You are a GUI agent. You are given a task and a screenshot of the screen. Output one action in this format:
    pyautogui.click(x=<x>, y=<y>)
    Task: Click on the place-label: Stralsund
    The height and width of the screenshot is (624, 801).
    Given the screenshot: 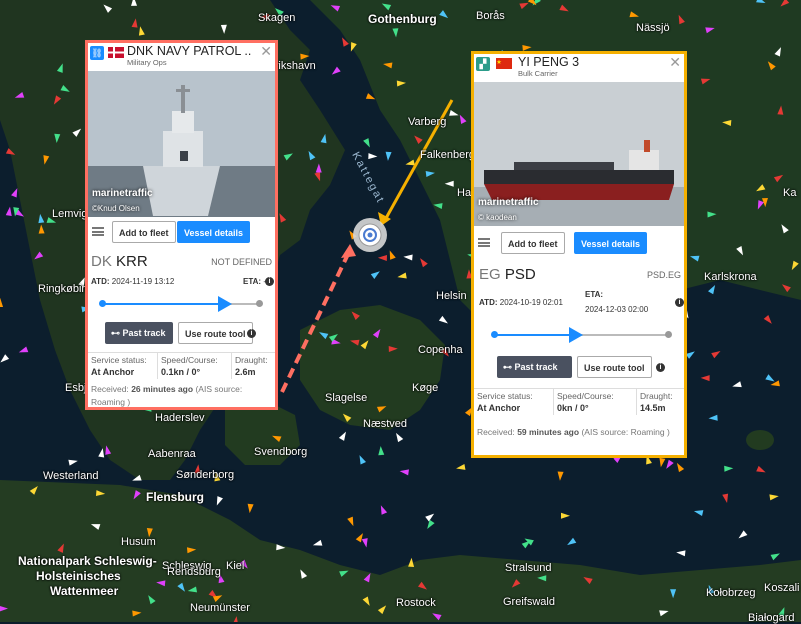 What is the action you would take?
    pyautogui.click(x=528, y=568)
    